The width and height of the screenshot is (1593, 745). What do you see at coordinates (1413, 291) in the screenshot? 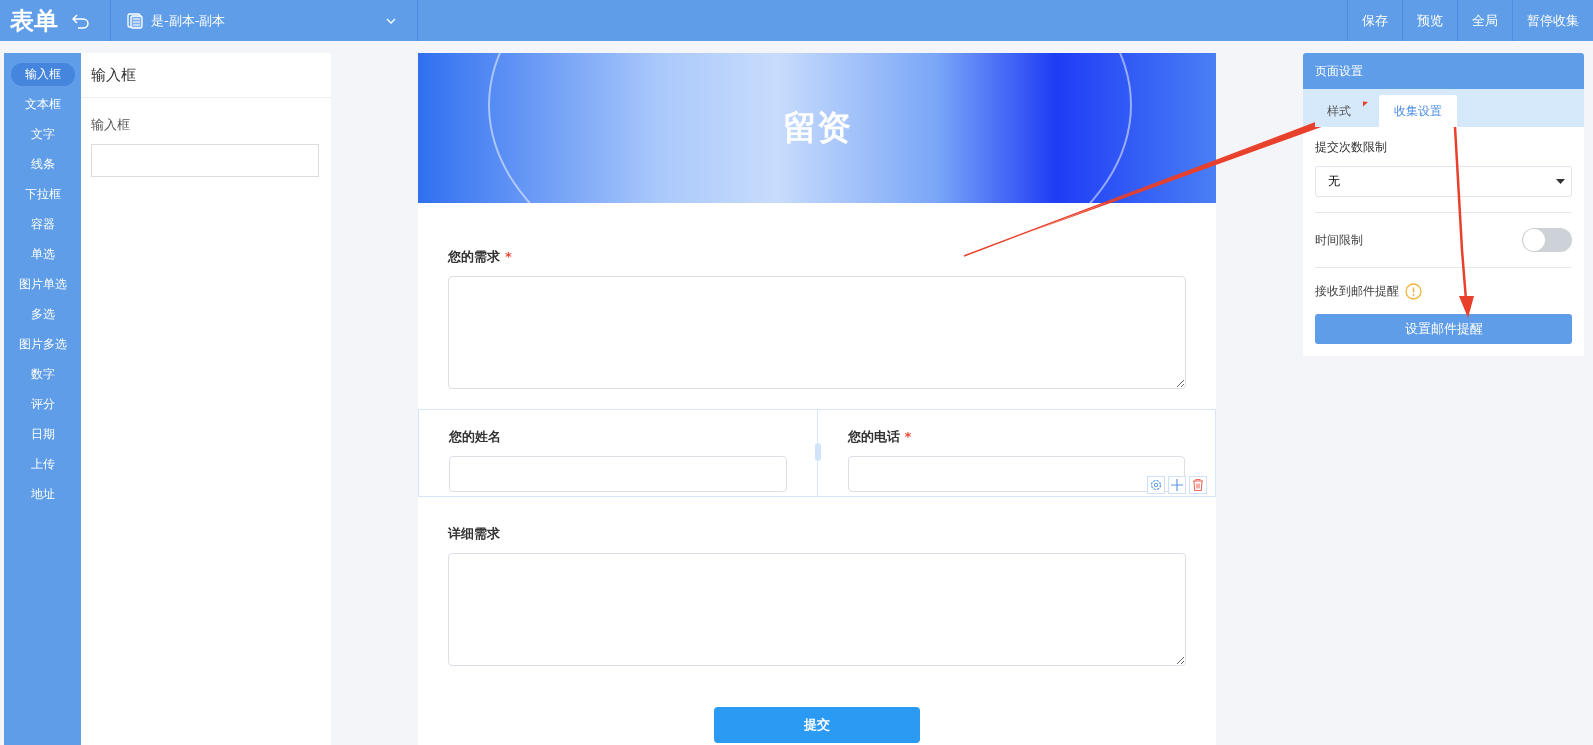
I see `warning-icon` at bounding box center [1413, 291].